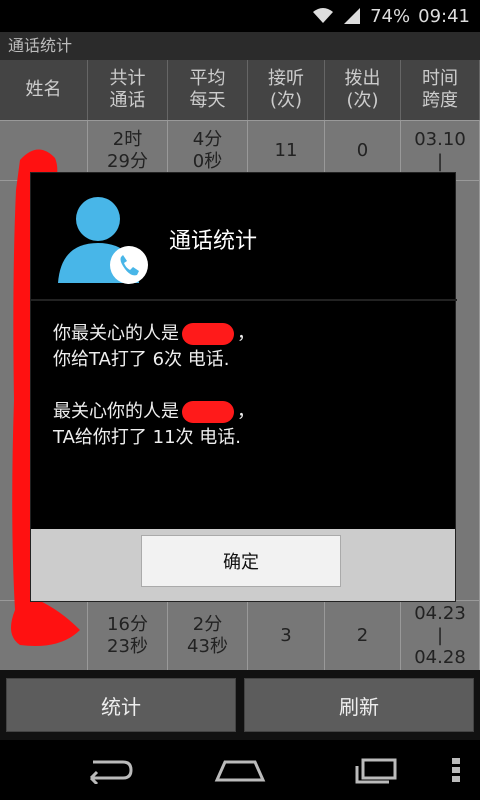  What do you see at coordinates (352, 16) in the screenshot?
I see `signal-icon` at bounding box center [352, 16].